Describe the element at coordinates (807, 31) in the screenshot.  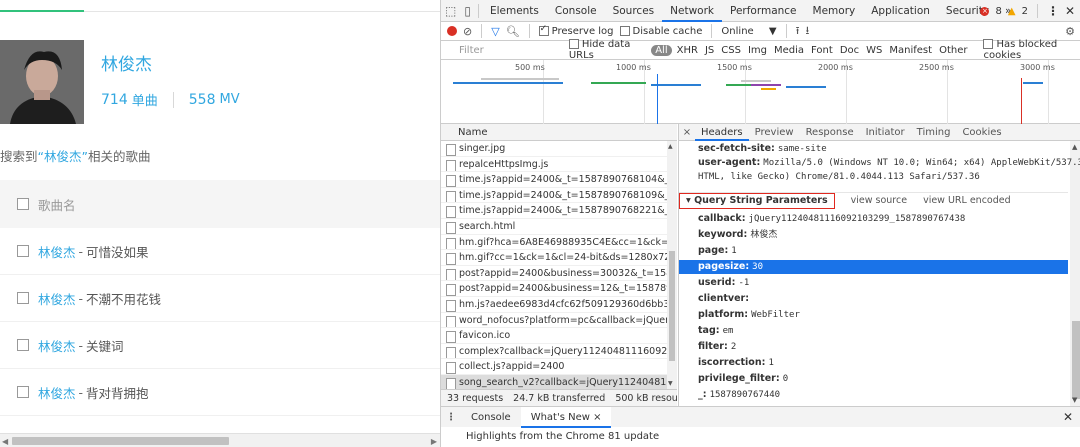
I see `export-har-icon: ⭳` at that location.